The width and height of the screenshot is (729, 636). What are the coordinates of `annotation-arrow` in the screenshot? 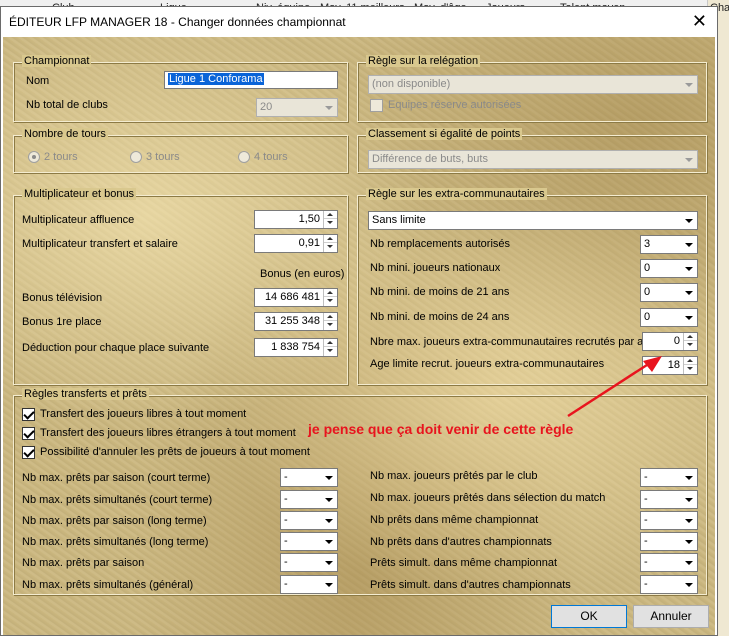 It's located at (614, 387).